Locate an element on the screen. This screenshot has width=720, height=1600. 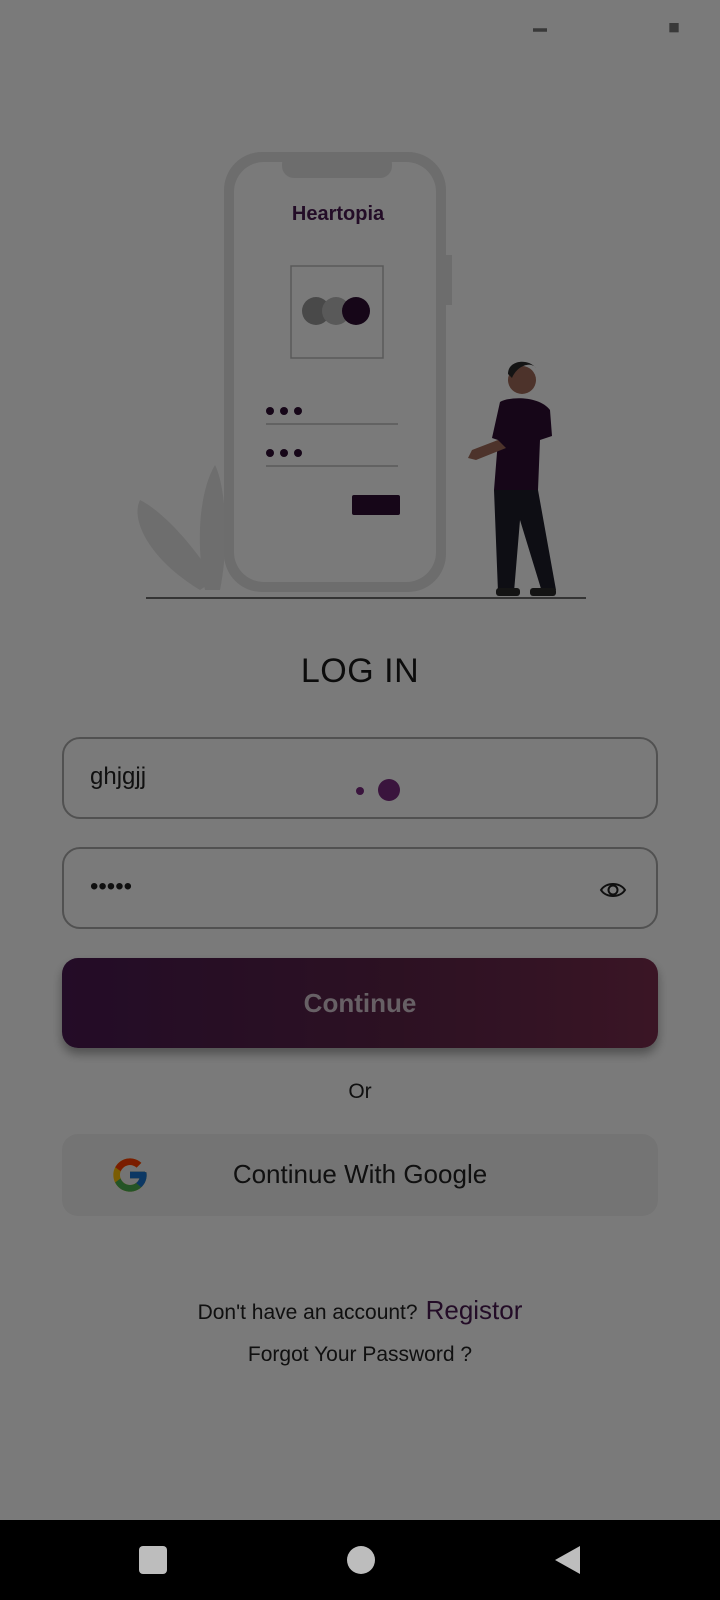
cloud-icon is located at coordinates (158, 29).